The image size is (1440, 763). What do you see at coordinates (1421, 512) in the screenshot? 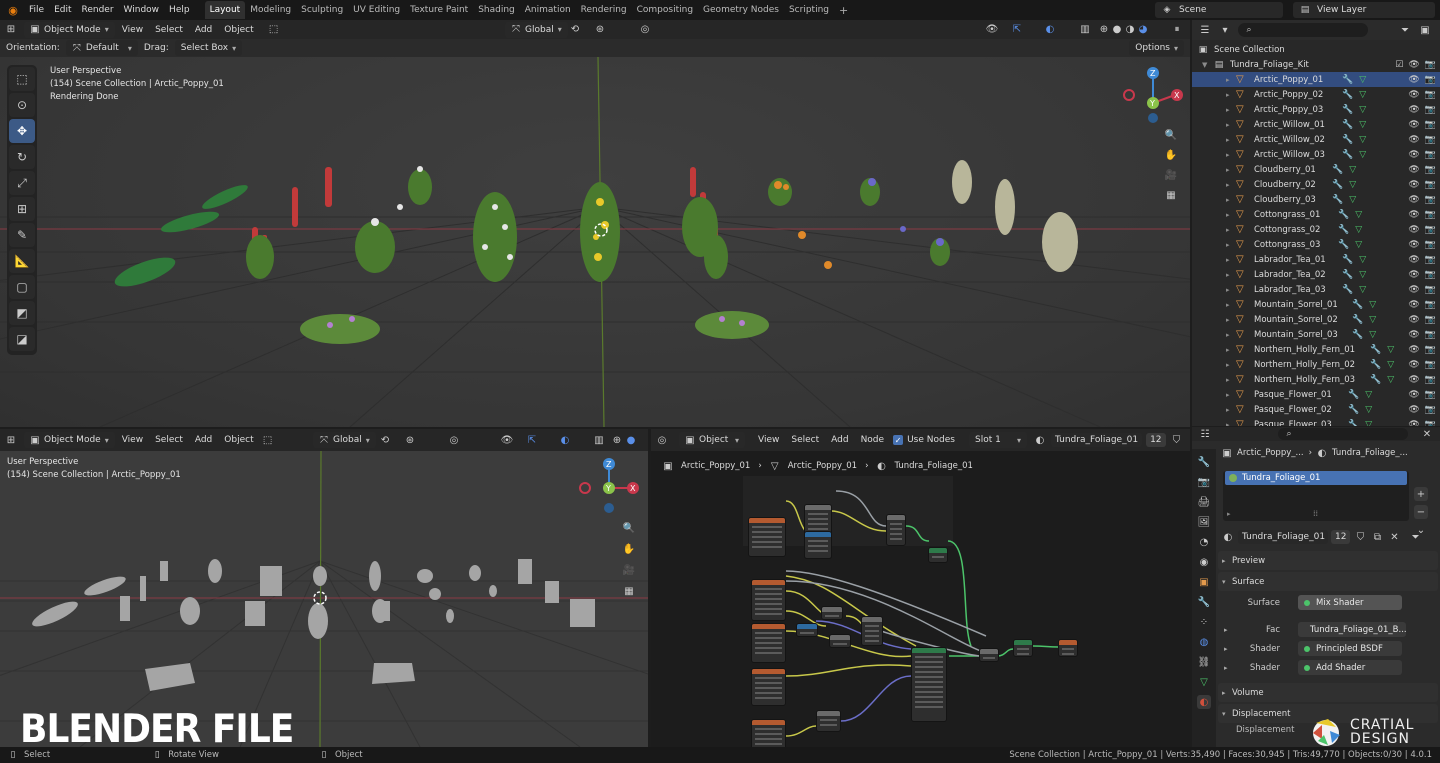
I see `remove-slot-icon: −` at bounding box center [1421, 512].